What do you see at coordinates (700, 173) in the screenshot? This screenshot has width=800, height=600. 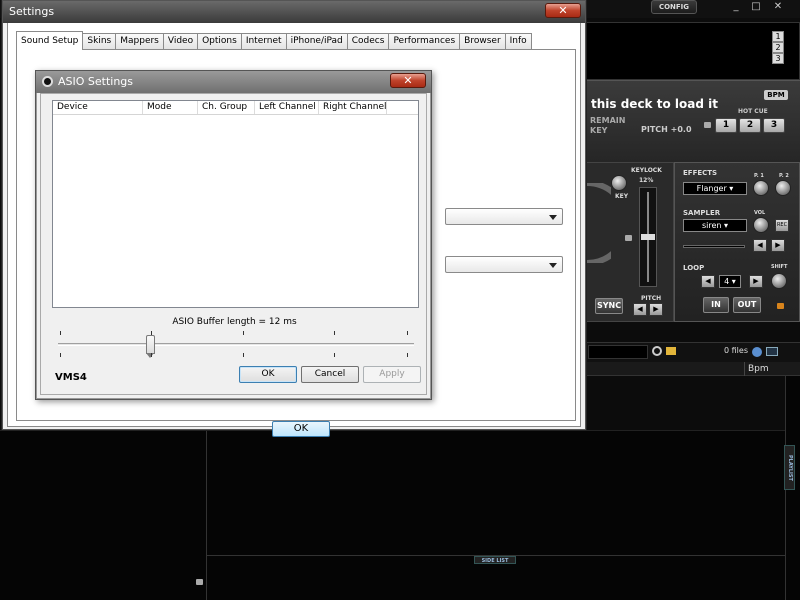 I see `effects-label: EFFECTS` at bounding box center [700, 173].